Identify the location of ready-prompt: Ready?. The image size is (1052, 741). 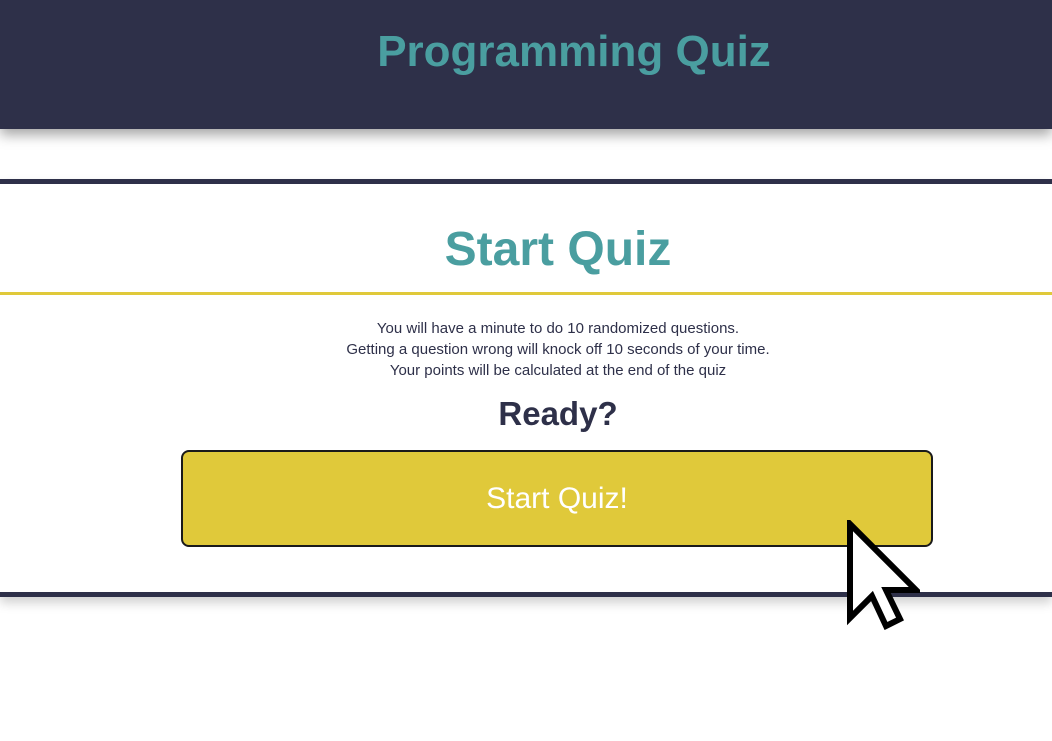
(558, 413).